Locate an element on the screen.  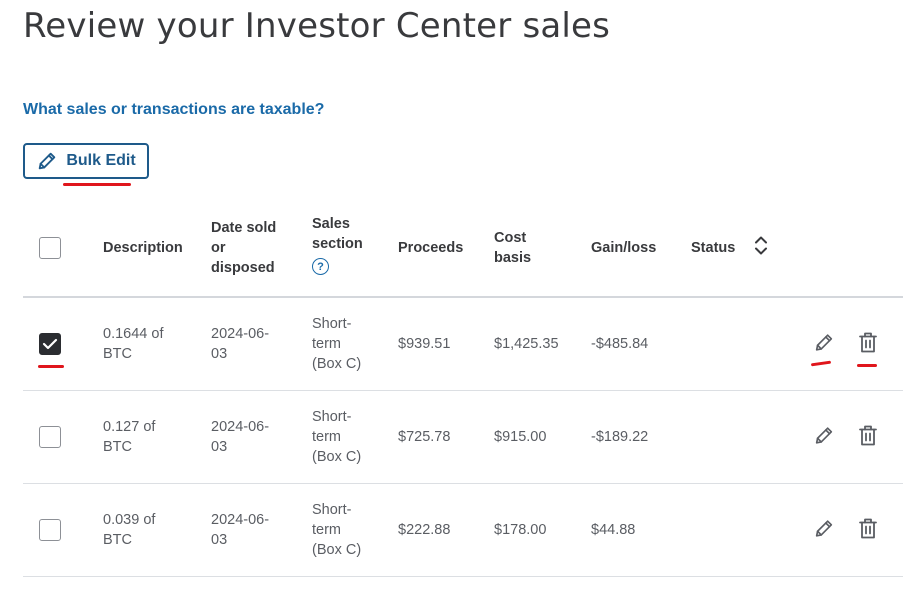
page-title: Review your Investor Center sales is located at coordinates (317, 26).